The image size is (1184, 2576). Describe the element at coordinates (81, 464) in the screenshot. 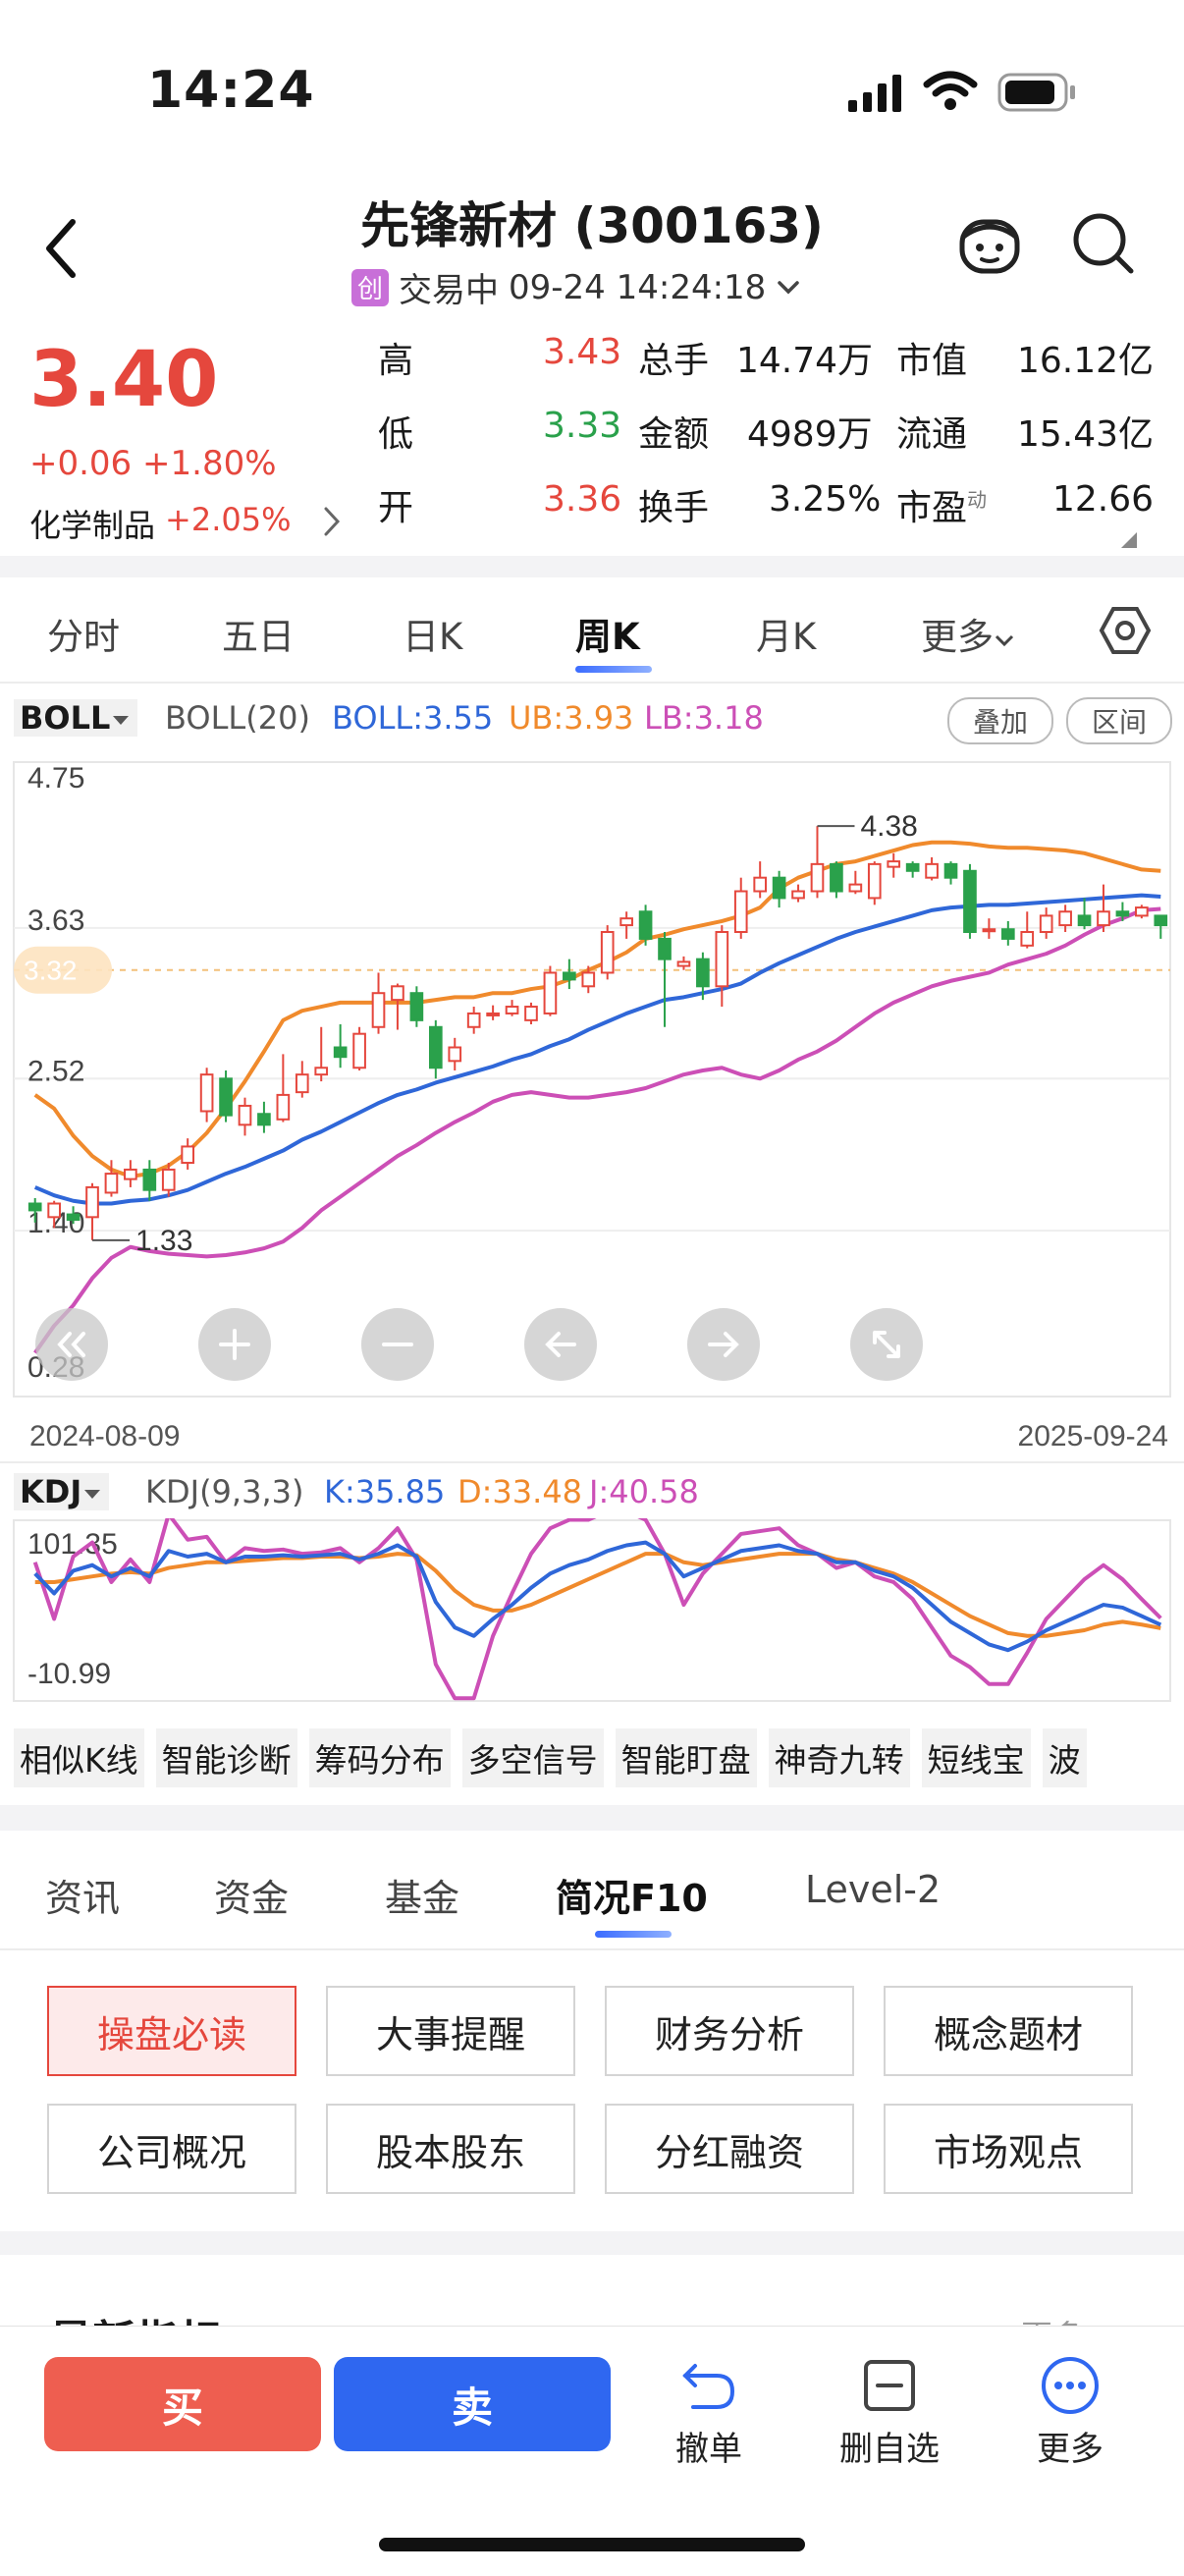

I see `change-amount: +0.06` at that location.